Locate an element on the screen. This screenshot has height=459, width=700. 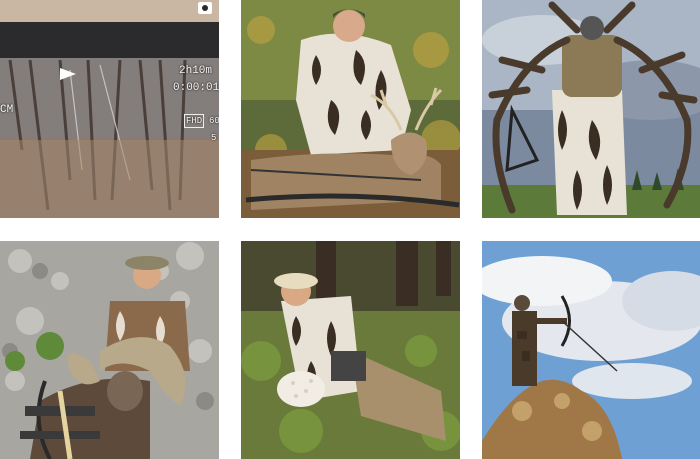
camera-fps-fragment: 60 is located at coordinates (214, 121).